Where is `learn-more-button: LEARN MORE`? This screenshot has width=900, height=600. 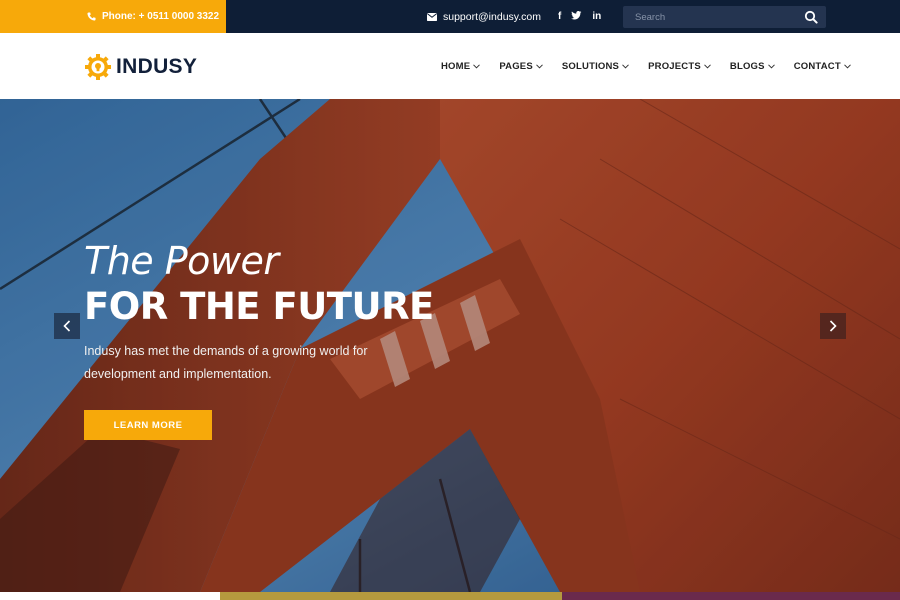
learn-more-button: LEARN MORE is located at coordinates (148, 425).